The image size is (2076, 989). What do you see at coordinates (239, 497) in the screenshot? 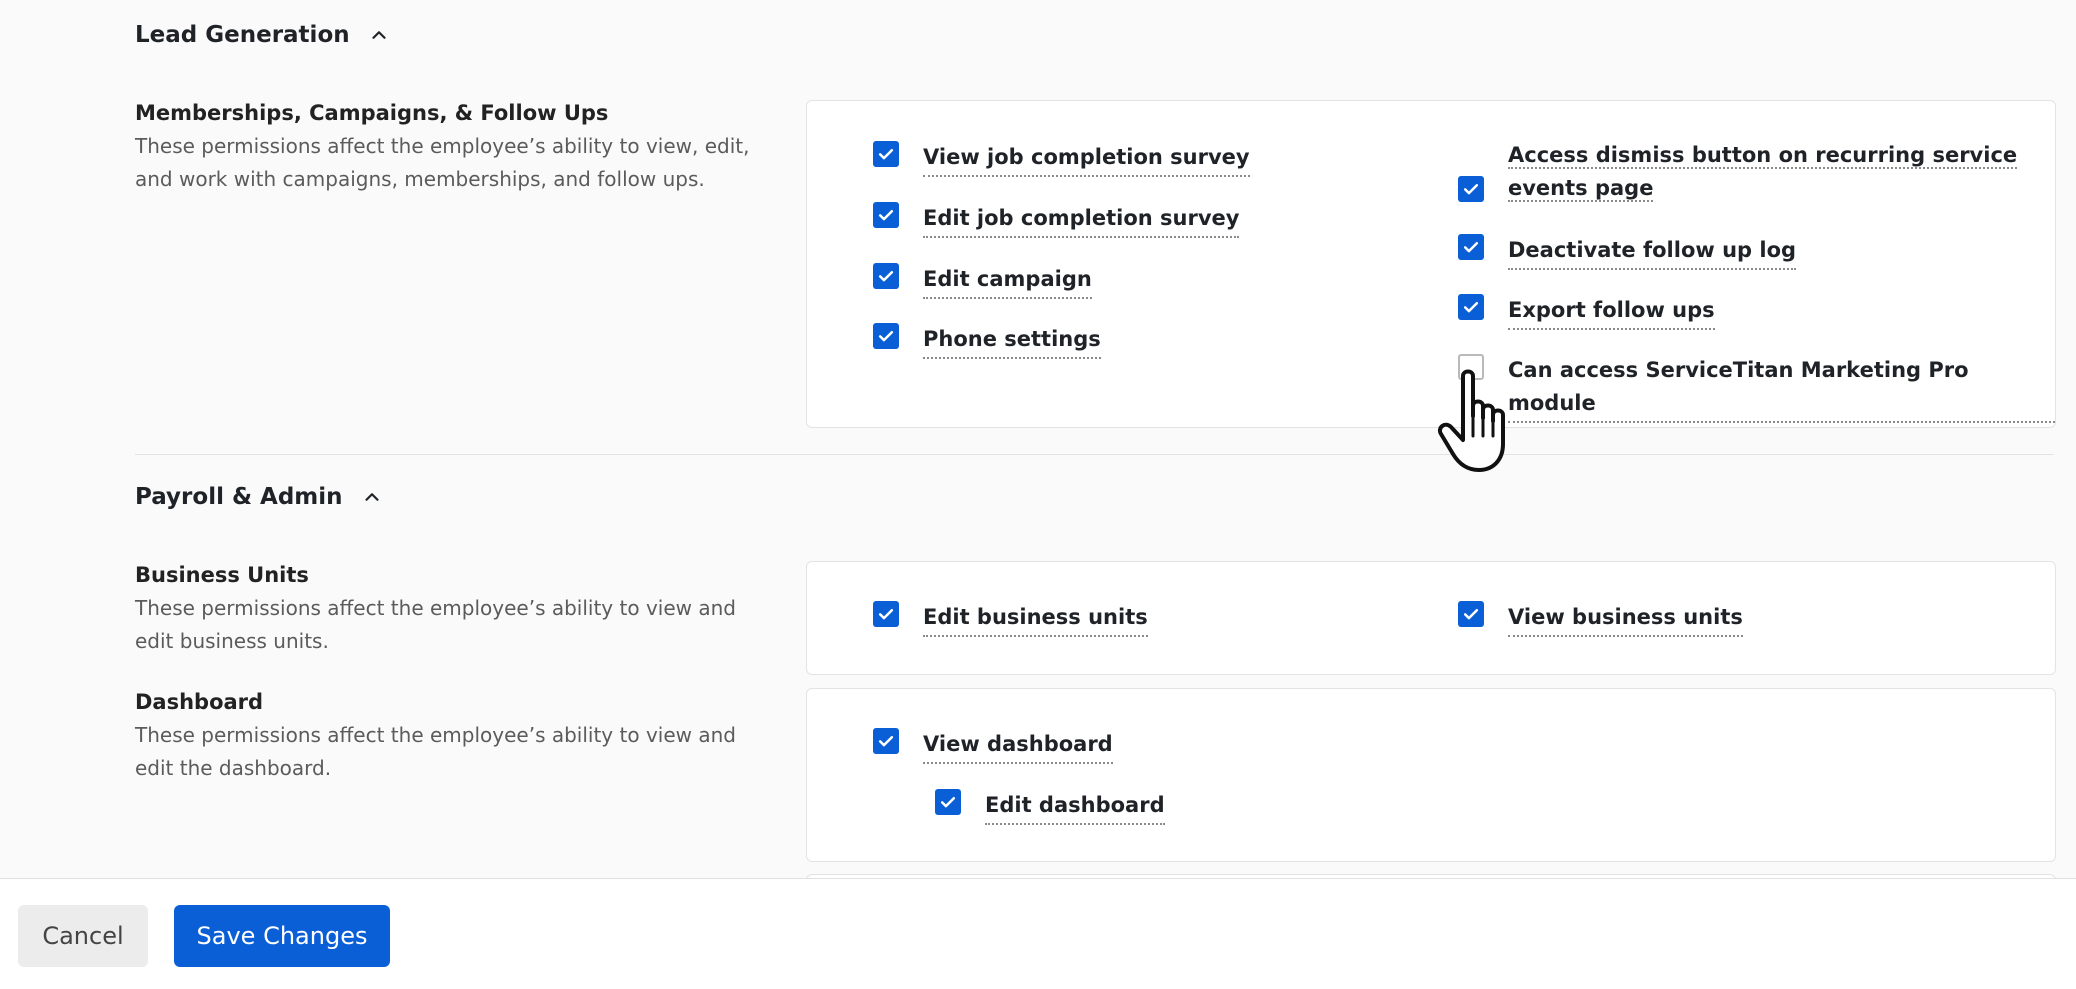
I see `section-title: Payroll & Admin` at bounding box center [239, 497].